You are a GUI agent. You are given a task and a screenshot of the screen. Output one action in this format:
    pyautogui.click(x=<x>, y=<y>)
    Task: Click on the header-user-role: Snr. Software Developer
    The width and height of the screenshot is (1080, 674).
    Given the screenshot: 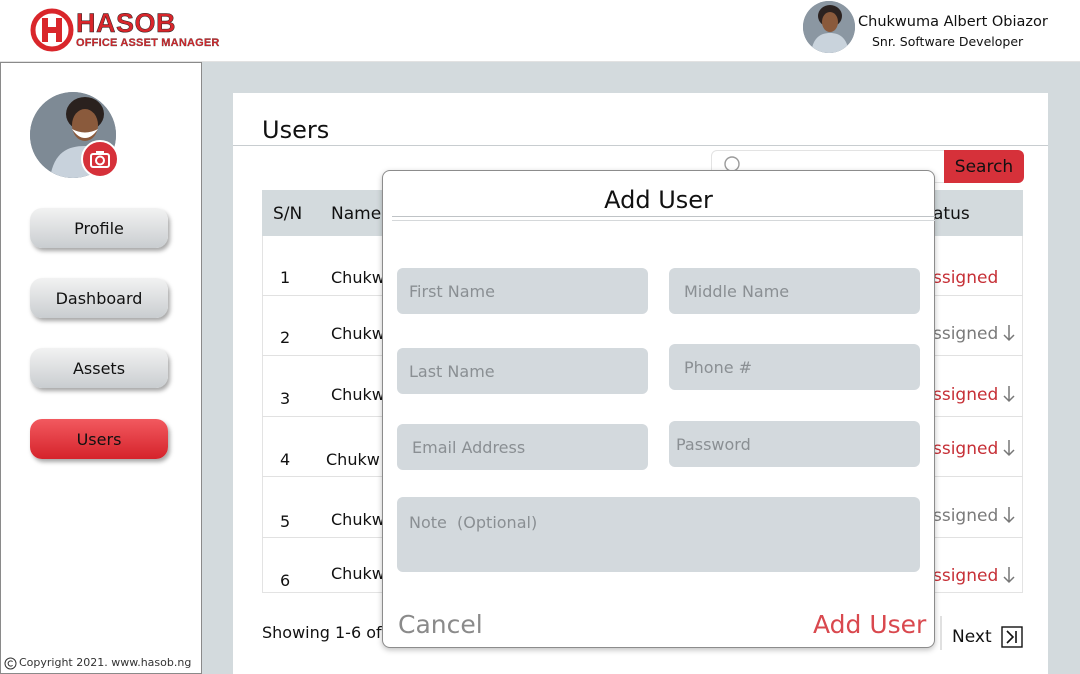 What is the action you would take?
    pyautogui.click(x=948, y=41)
    